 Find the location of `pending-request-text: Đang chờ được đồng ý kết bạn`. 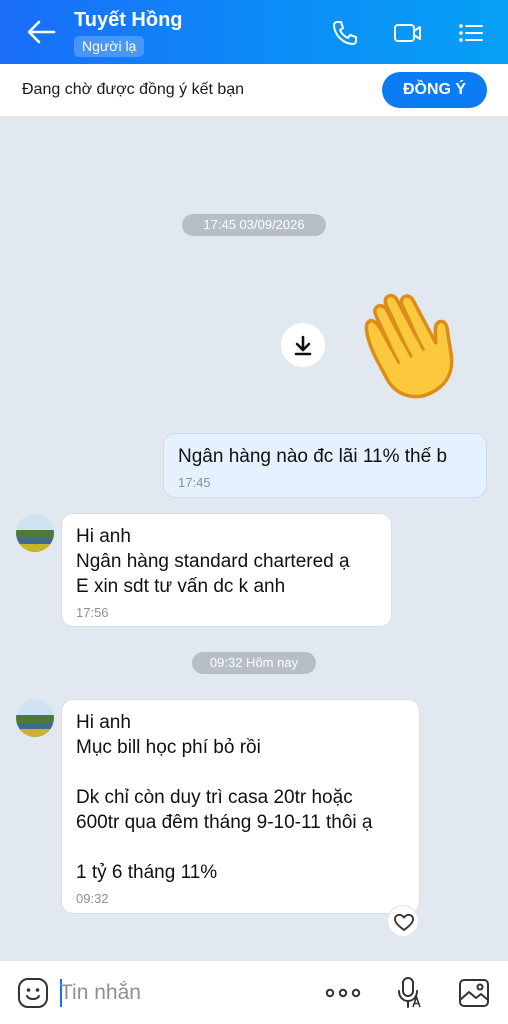

pending-request-text: Đang chờ được đồng ý kết bạn is located at coordinates (133, 89).